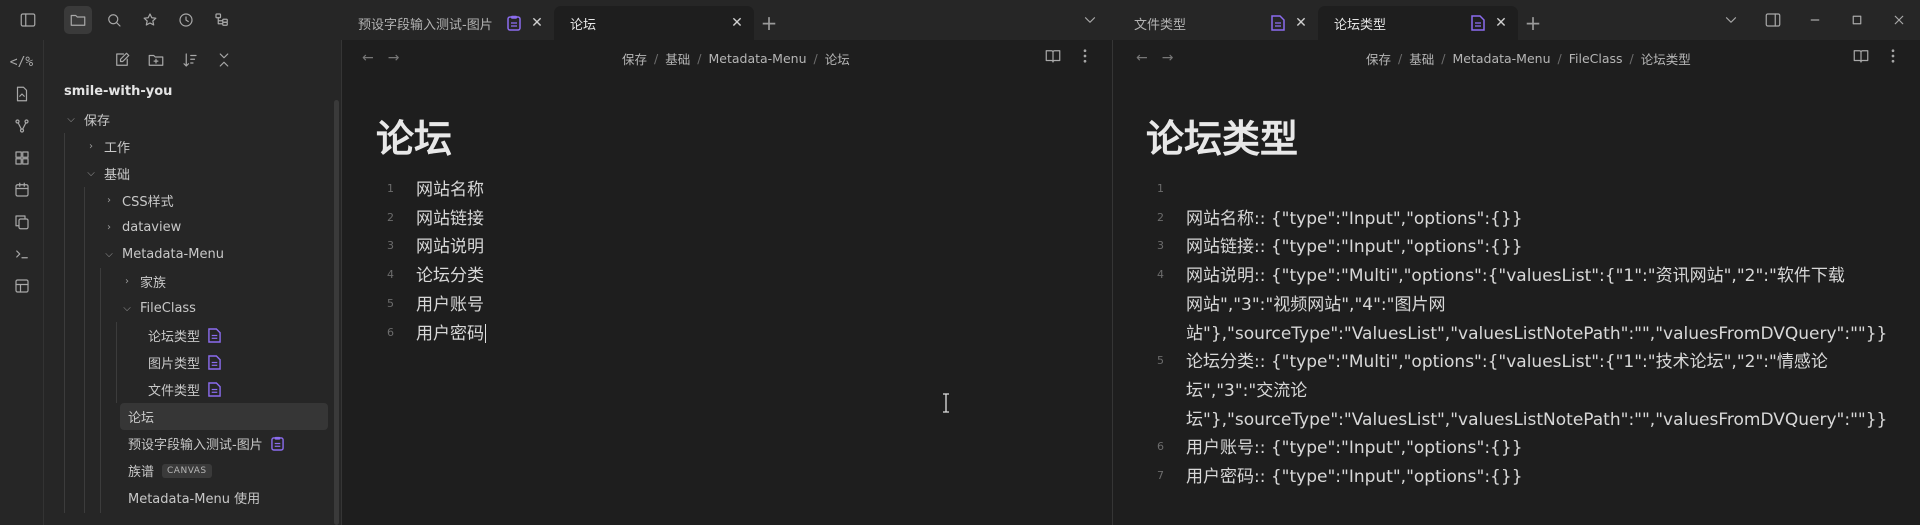 The height and width of the screenshot is (525, 1920). Describe the element at coordinates (222, 20) in the screenshot. I see `tags-view-button` at that location.